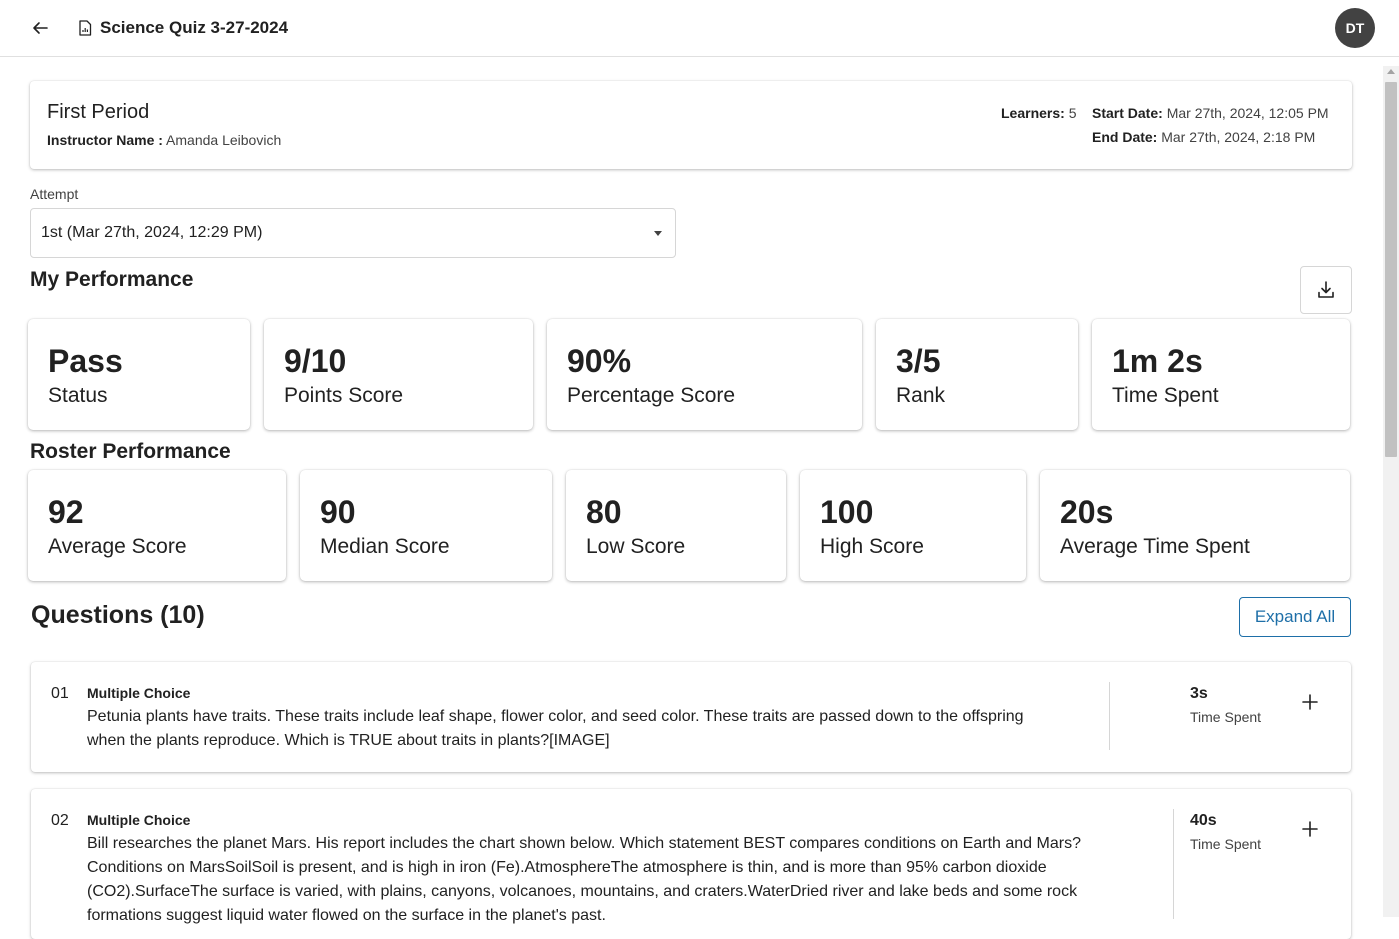 This screenshot has height=939, width=1399. Describe the element at coordinates (1155, 546) in the screenshot. I see `stat-label: Average Time Spent` at that location.